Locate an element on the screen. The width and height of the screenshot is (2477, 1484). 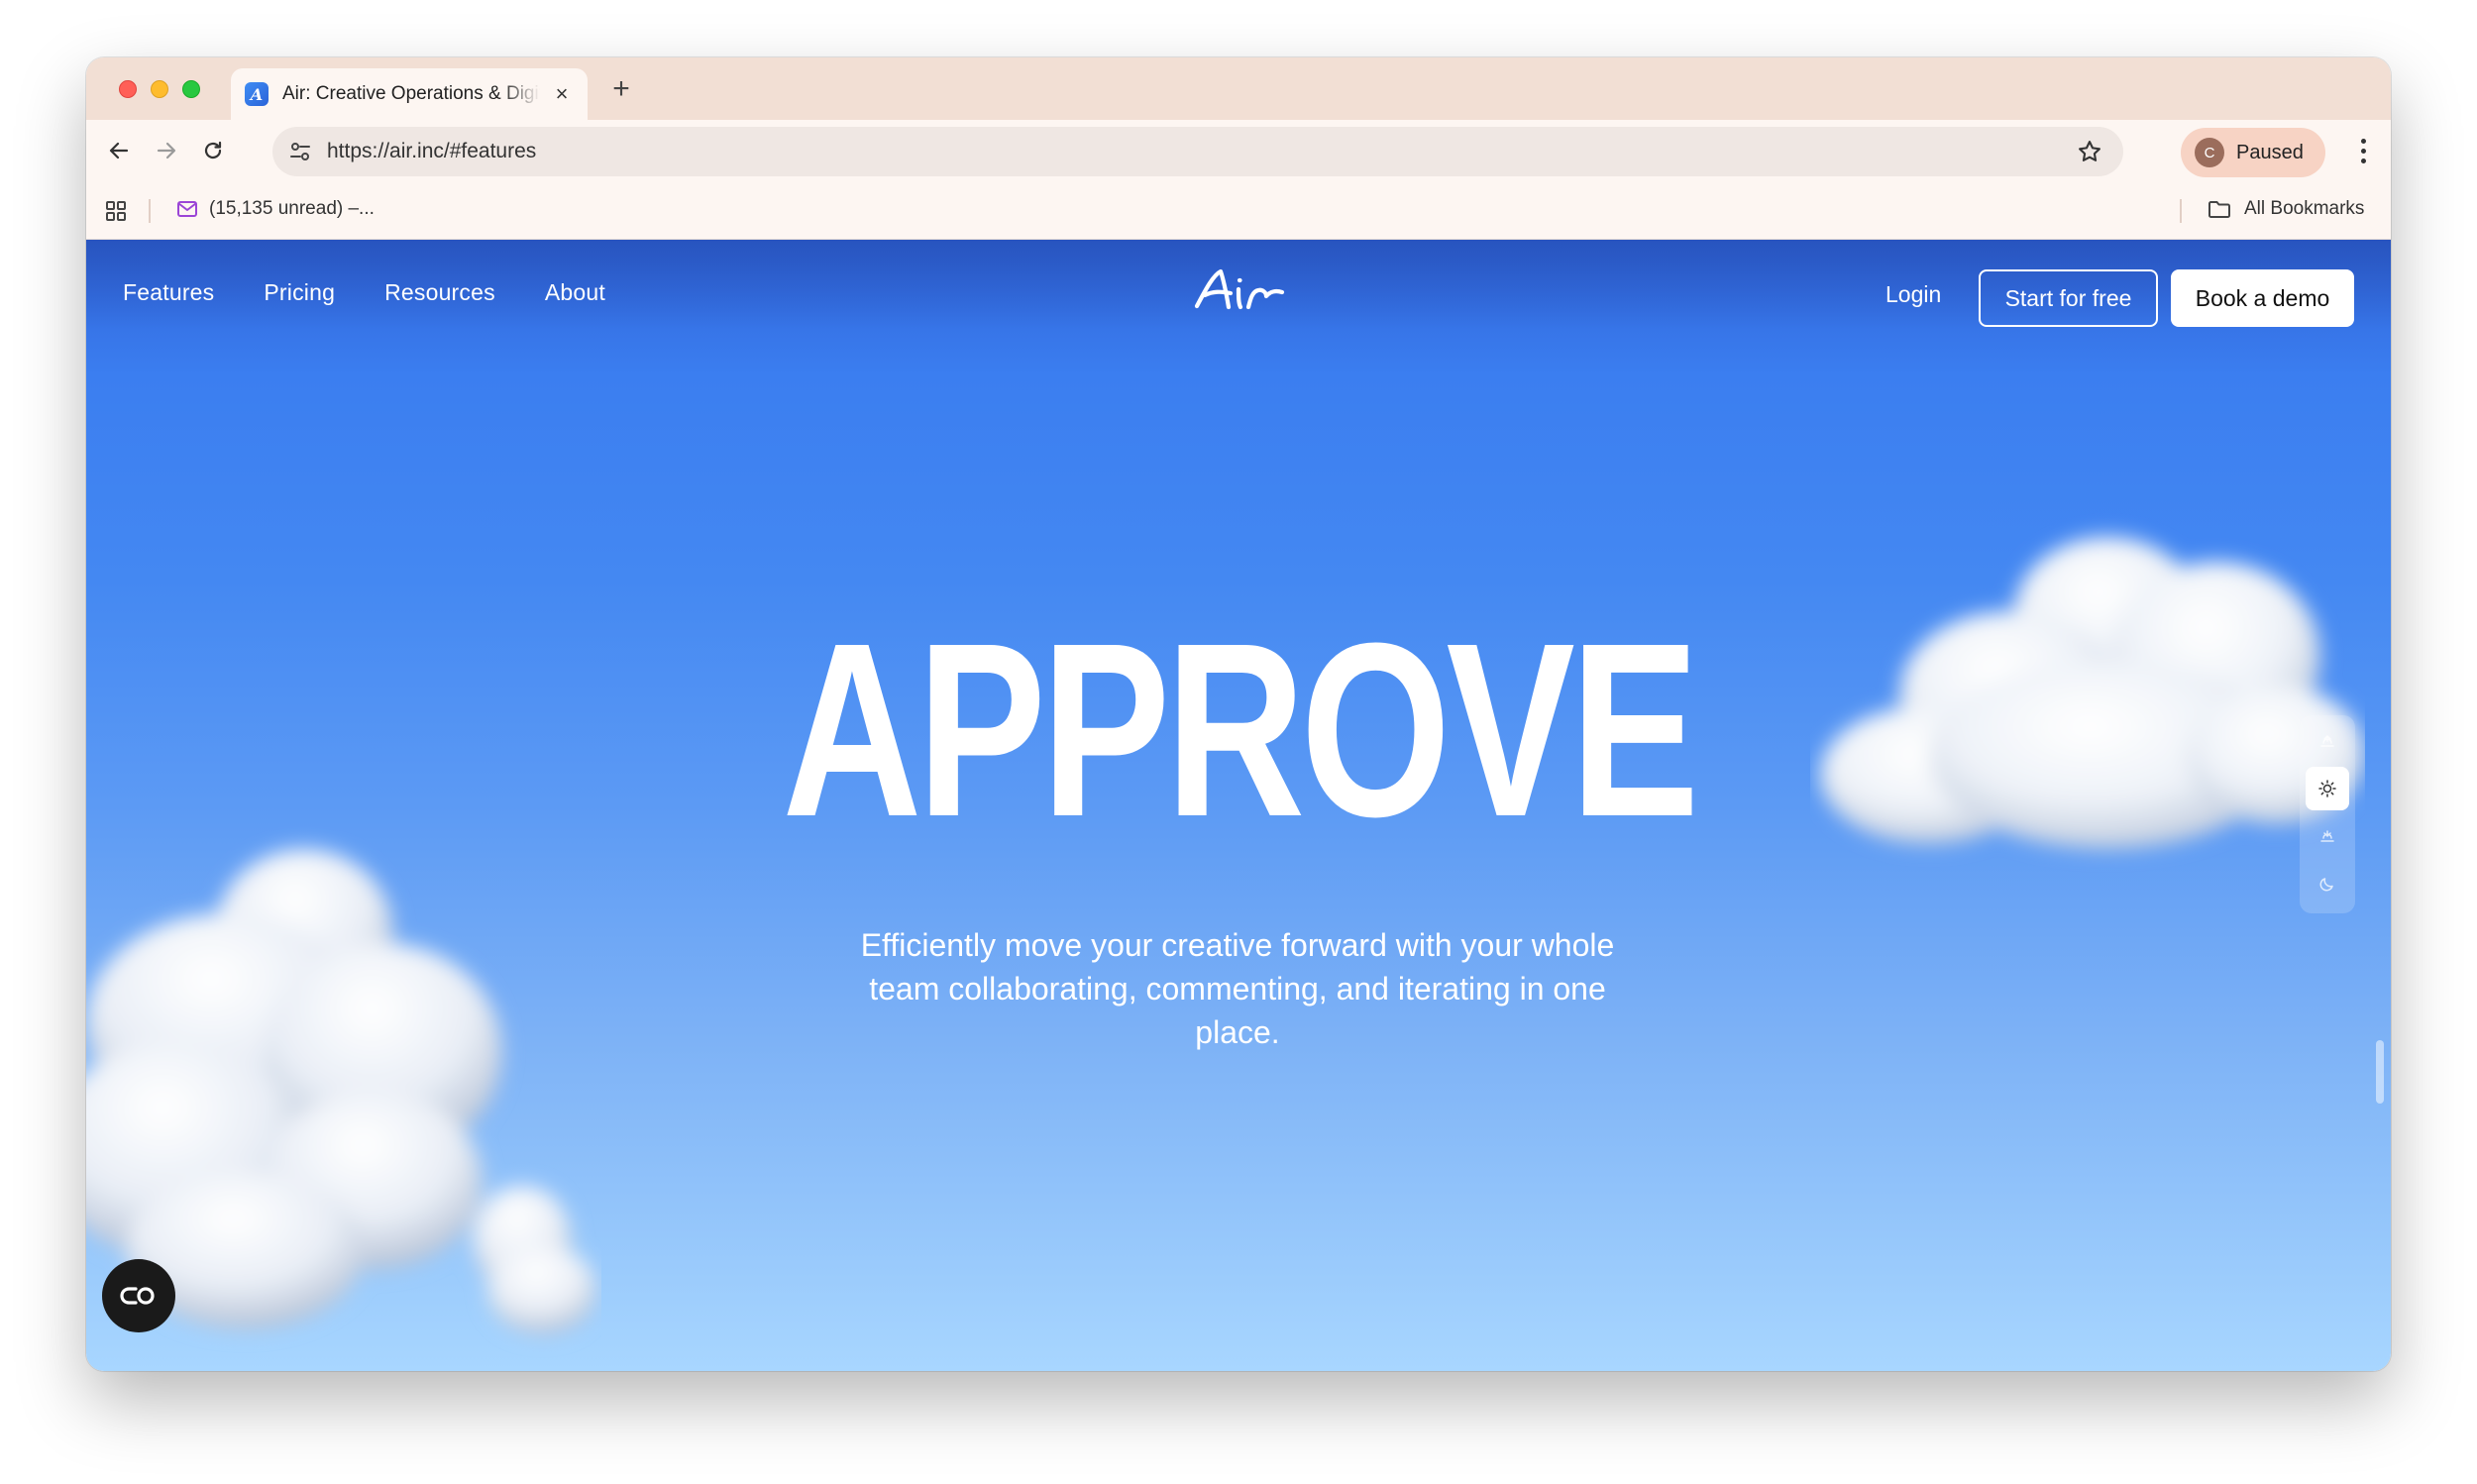
chat-logo-icon is located at coordinates (137, 1296).